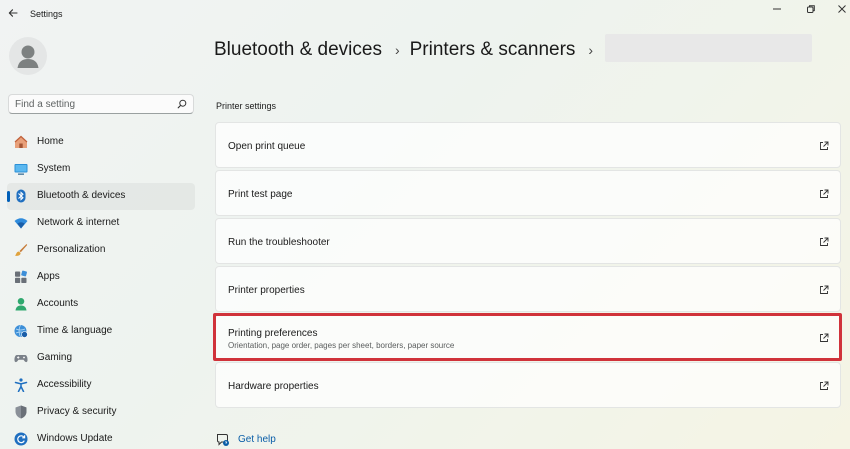 The height and width of the screenshot is (449, 850). Describe the element at coordinates (75, 438) in the screenshot. I see `sidebar-item-label: Windows Update` at that location.